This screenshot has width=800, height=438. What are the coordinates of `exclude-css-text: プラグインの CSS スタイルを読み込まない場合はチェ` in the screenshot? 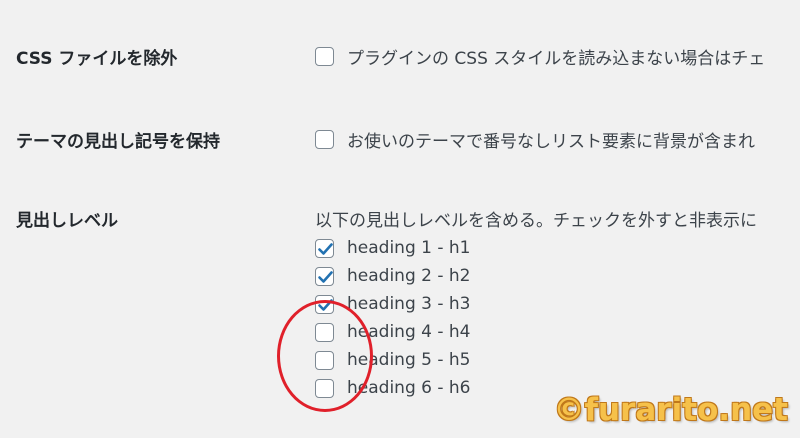 It's located at (556, 59).